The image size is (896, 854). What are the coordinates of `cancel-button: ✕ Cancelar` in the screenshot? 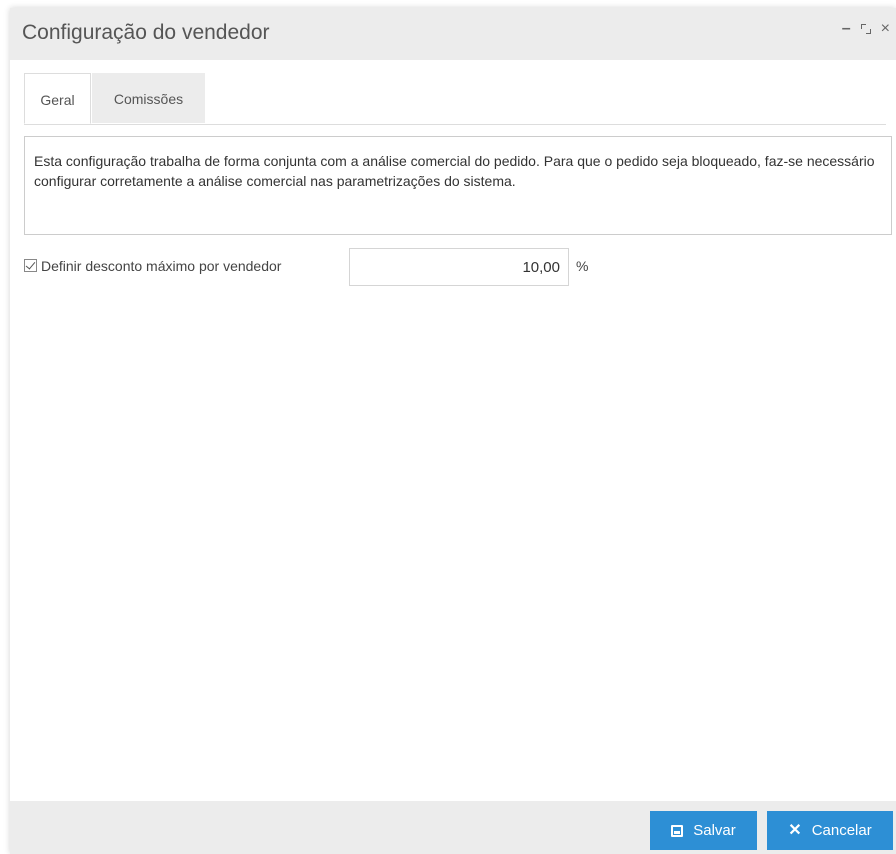 It's located at (830, 830).